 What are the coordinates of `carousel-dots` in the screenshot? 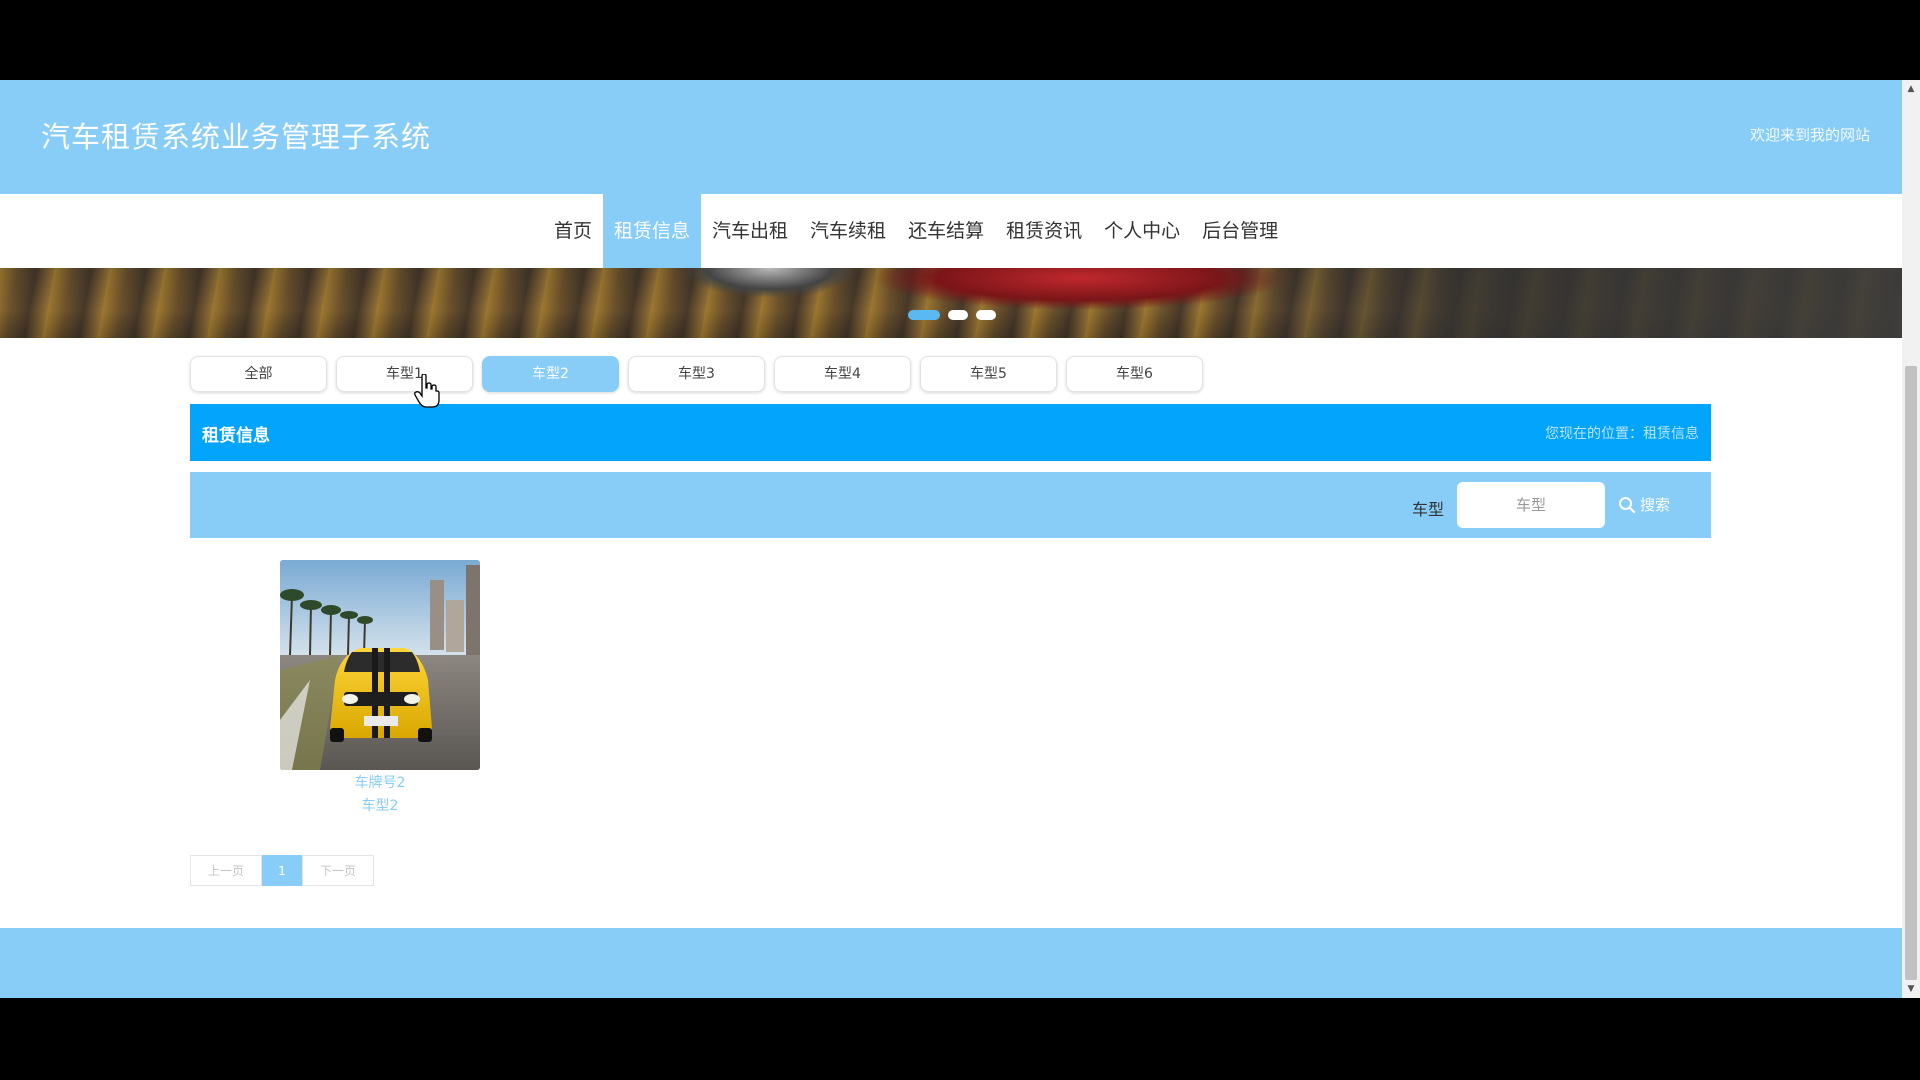 It's located at (952, 315).